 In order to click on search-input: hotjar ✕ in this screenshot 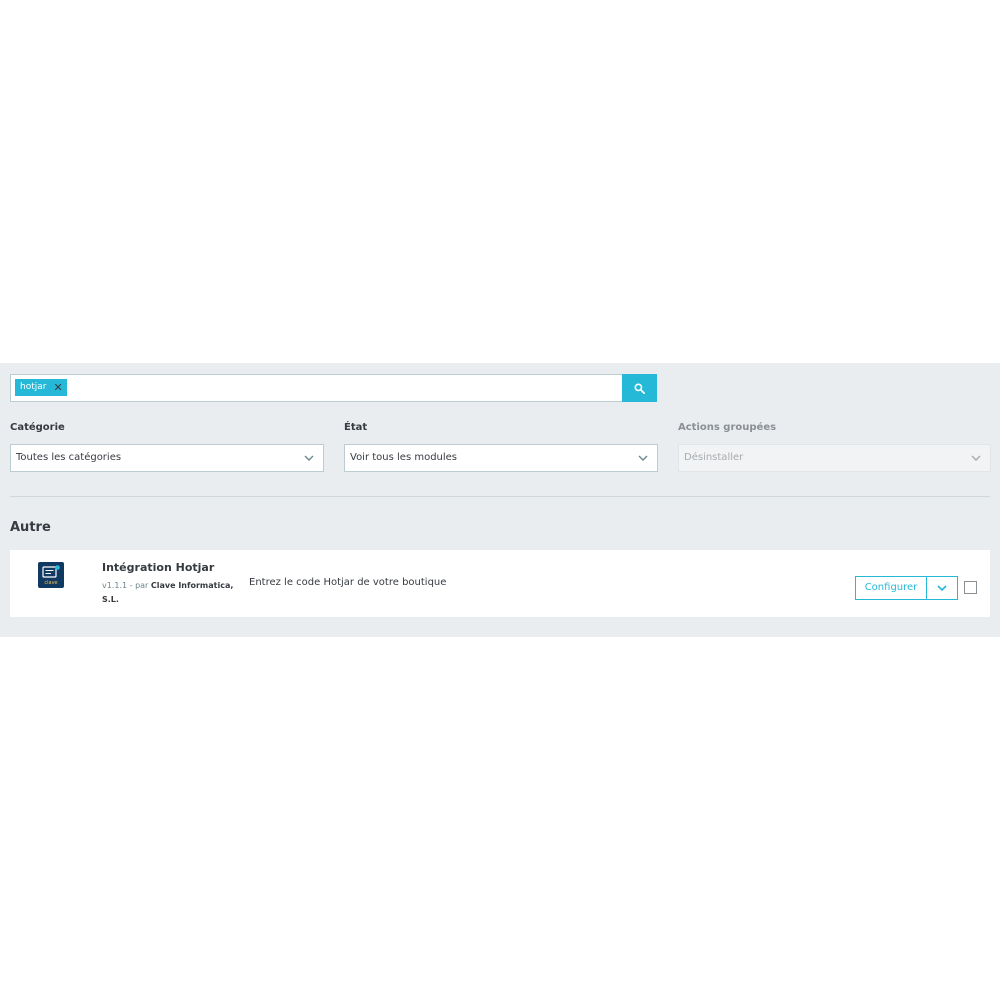, I will do `click(316, 388)`.